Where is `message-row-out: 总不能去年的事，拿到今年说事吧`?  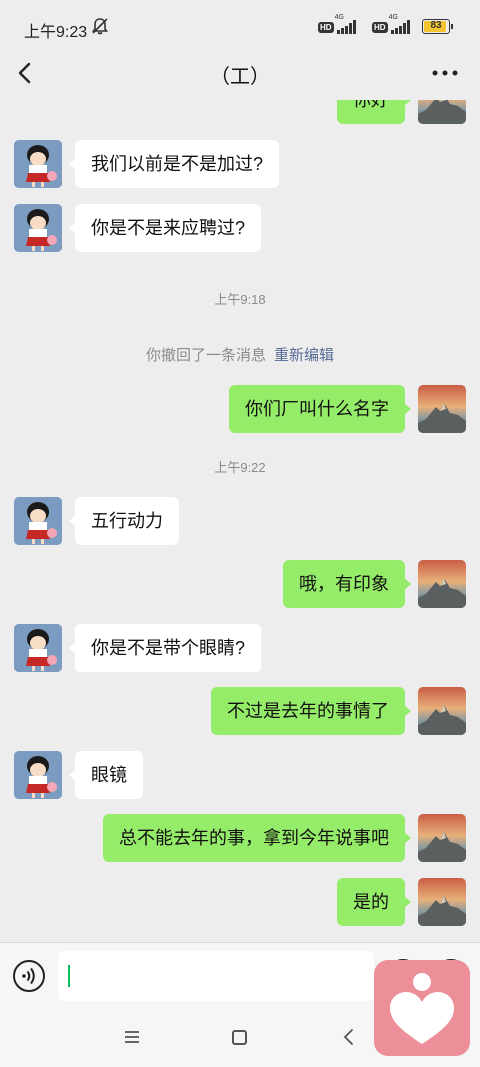 message-row-out: 总不能去年的事，拿到今年说事吧 is located at coordinates (240, 838).